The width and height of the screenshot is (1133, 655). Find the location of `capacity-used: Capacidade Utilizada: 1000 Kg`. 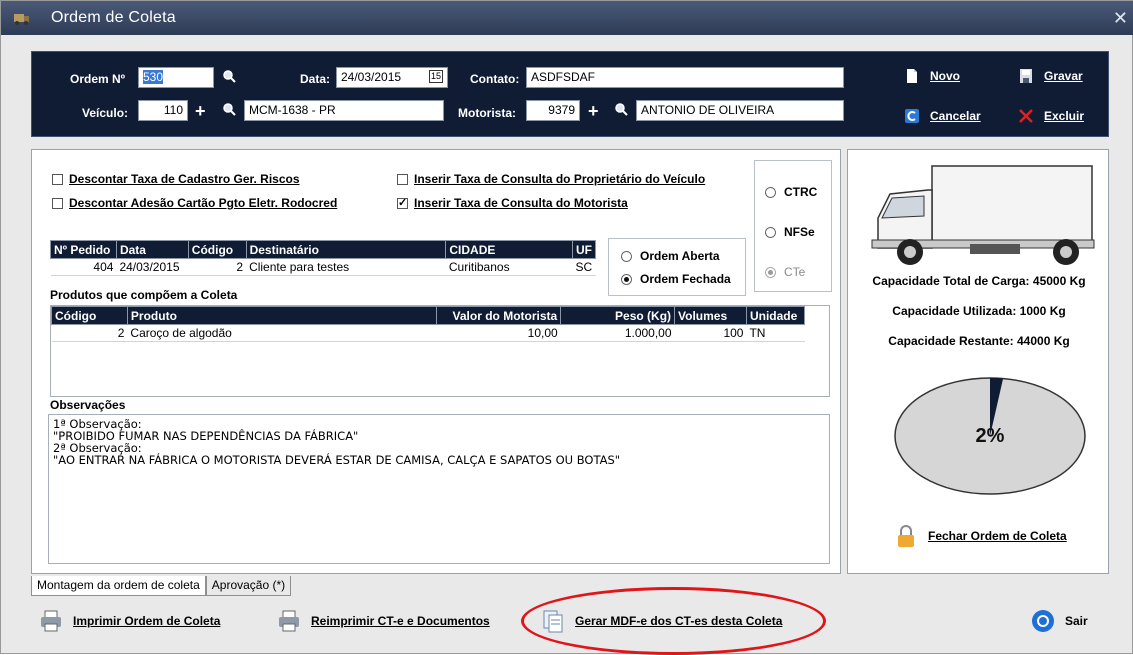

capacity-used: Capacidade Utilizada: 1000 Kg is located at coordinates (979, 311).